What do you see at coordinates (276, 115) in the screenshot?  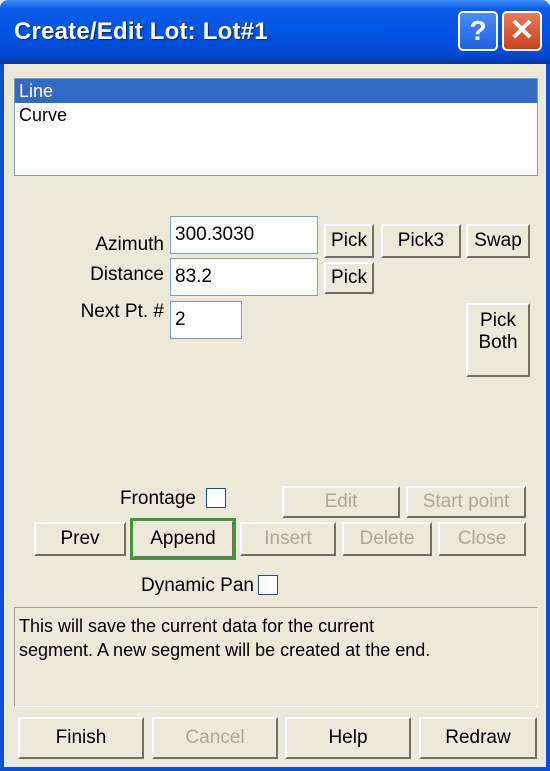 I see `list-item-curve: Curve` at bounding box center [276, 115].